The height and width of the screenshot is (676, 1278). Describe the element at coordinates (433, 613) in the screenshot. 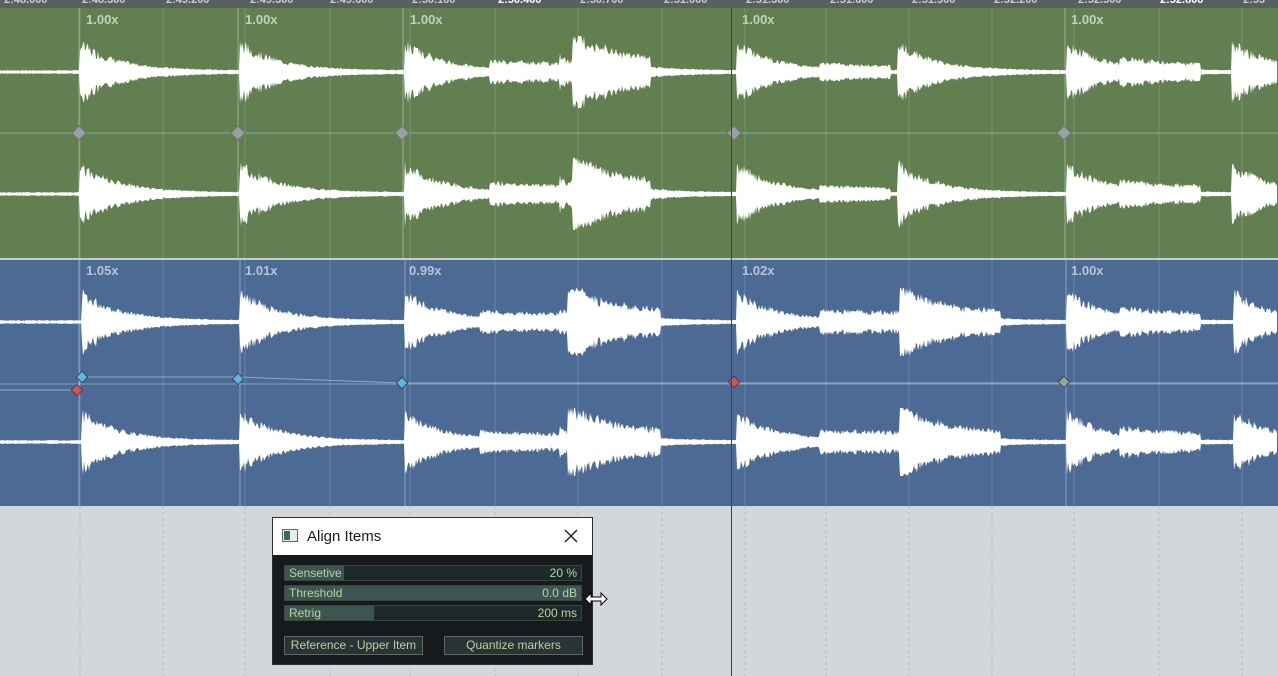

I see `retrig-slider: Retrig 200 ms` at that location.